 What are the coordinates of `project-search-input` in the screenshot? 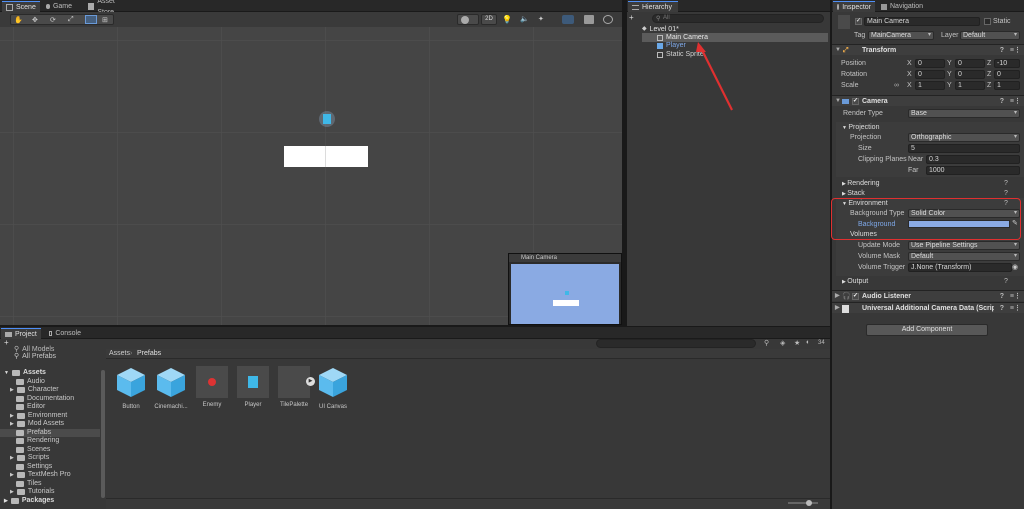 It's located at (676, 343).